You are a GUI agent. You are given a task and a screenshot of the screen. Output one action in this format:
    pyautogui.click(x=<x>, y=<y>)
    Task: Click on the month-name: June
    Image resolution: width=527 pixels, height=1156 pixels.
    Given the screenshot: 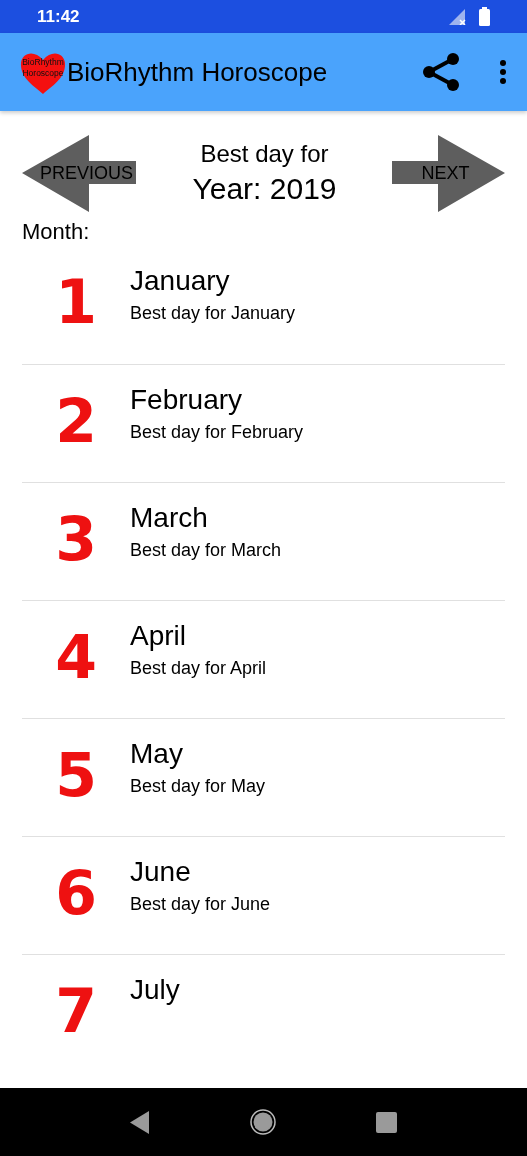 What is the action you would take?
    pyautogui.click(x=161, y=872)
    